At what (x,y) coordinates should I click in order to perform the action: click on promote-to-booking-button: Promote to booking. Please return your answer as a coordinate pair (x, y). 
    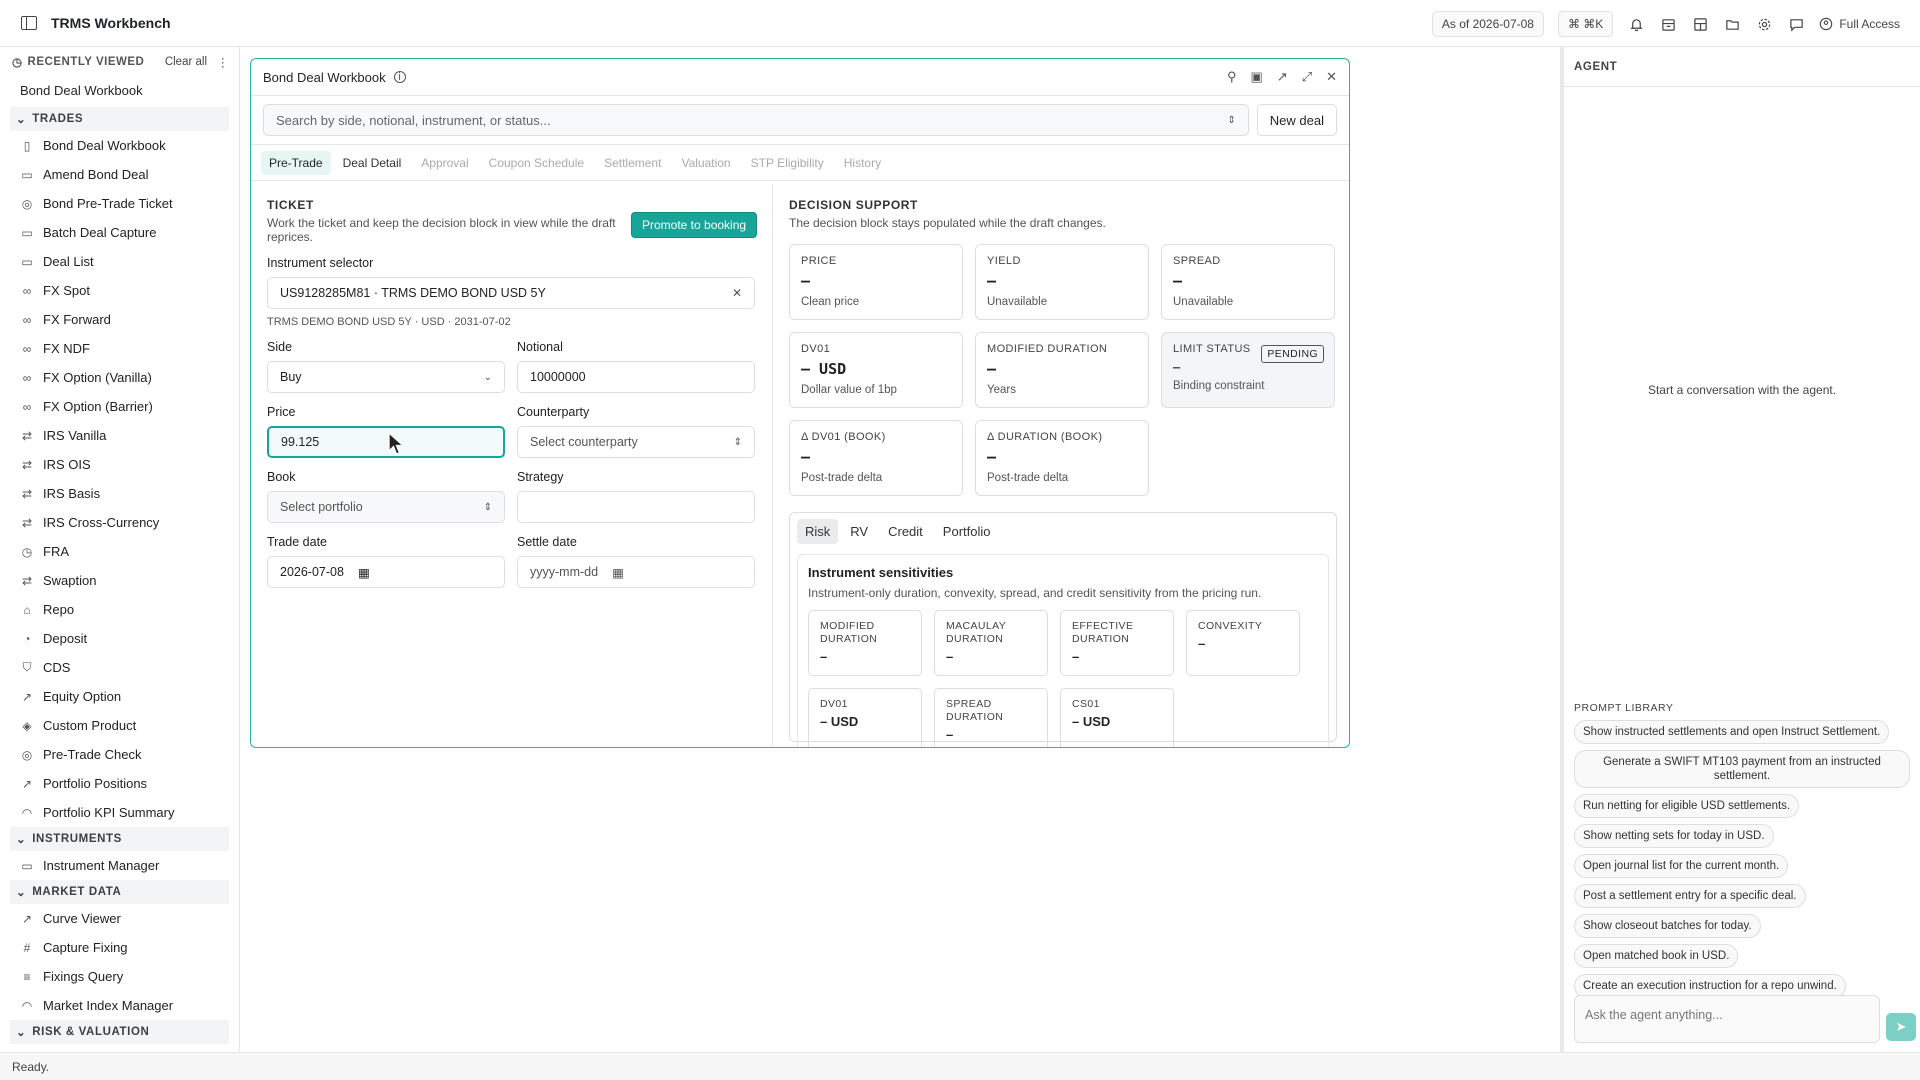
    Looking at the image, I should click on (694, 225).